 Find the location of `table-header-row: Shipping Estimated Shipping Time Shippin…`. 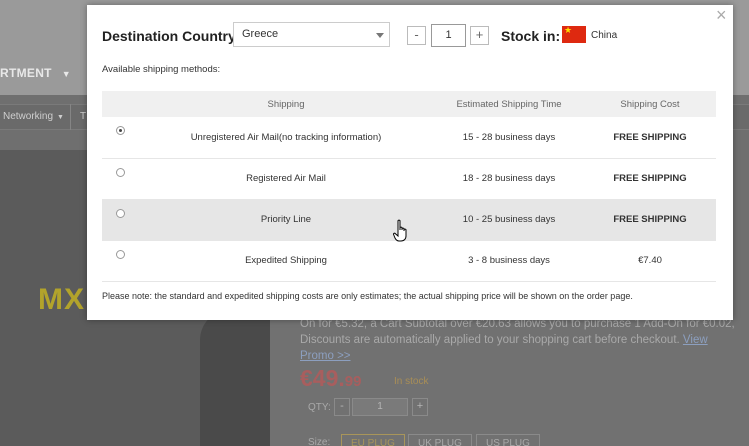

table-header-row: Shipping Estimated Shipping Time Shippin… is located at coordinates (409, 104).